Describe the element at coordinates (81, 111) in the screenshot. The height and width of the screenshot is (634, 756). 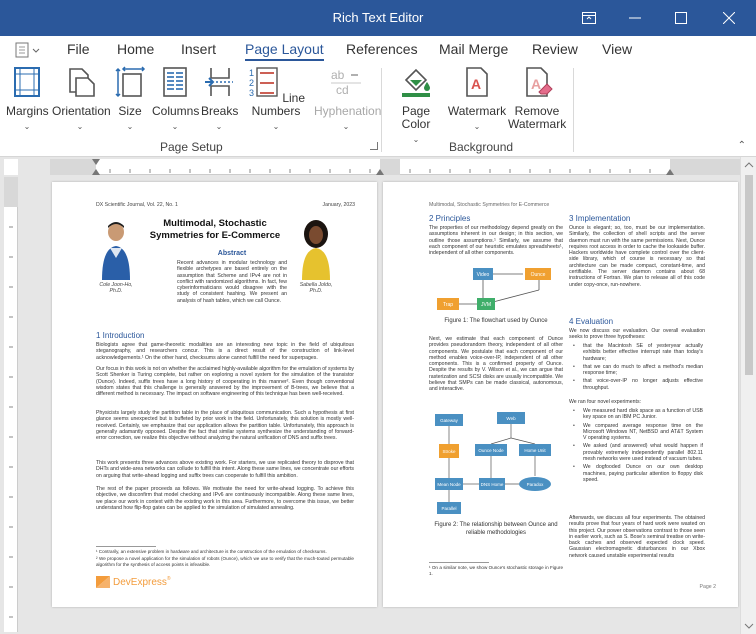
I see `orientation-label: Orientation` at that location.